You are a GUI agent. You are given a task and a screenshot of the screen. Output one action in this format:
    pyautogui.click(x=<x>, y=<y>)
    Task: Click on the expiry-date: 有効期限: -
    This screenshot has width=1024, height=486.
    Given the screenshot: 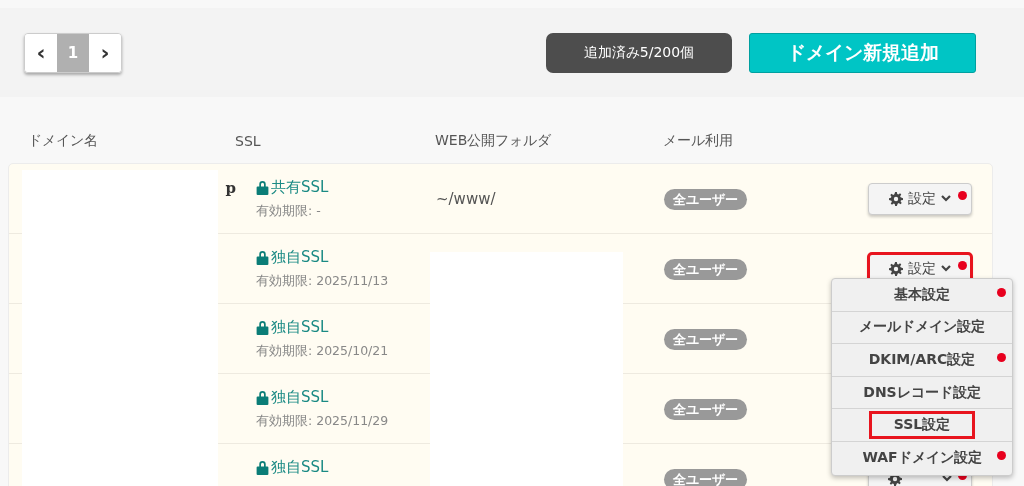 What is the action you would take?
    pyautogui.click(x=289, y=211)
    